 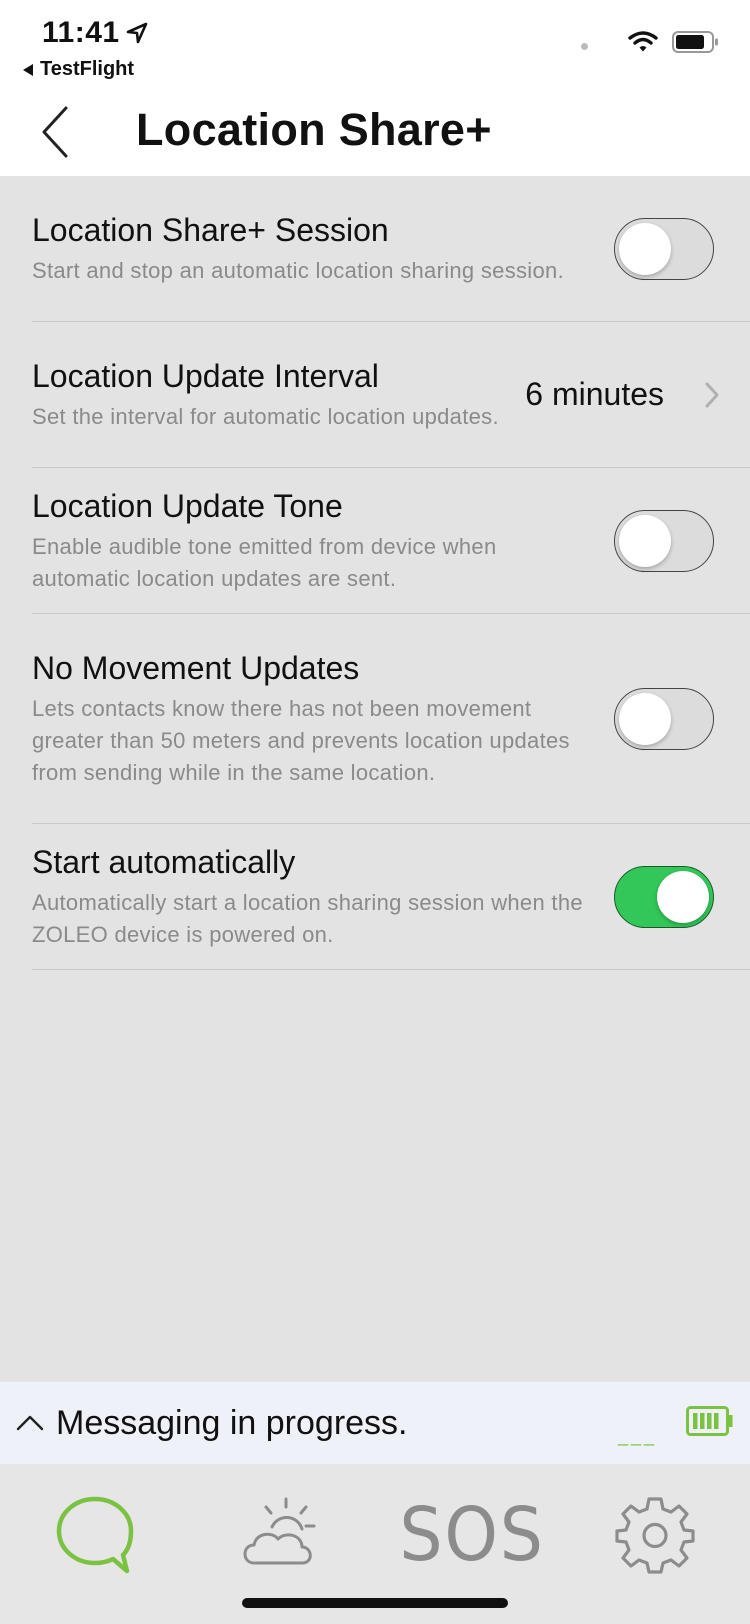 I want to click on gear-icon, so click(x=655, y=1535).